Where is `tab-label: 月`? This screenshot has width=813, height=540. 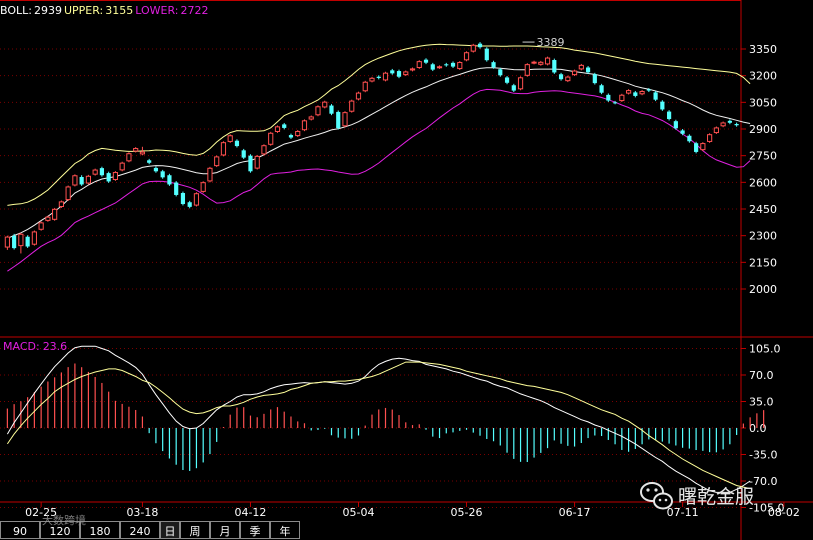 tab-label: 月 is located at coordinates (225, 531).